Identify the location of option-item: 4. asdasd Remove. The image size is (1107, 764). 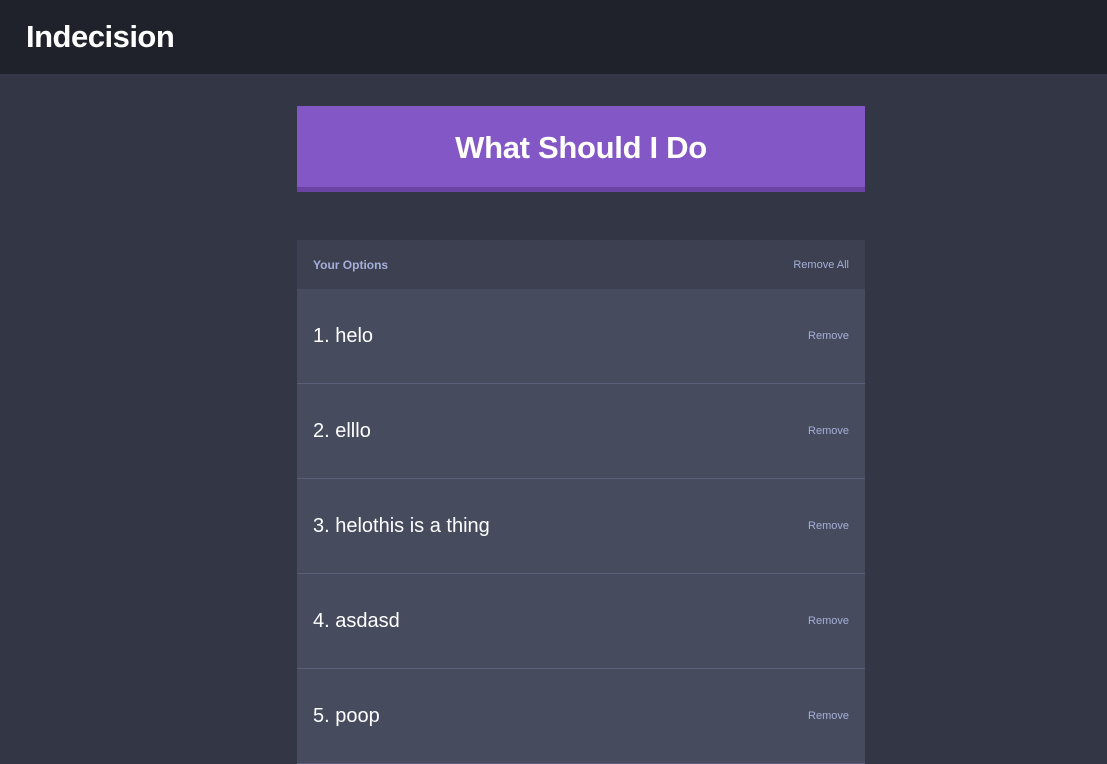
(581, 621).